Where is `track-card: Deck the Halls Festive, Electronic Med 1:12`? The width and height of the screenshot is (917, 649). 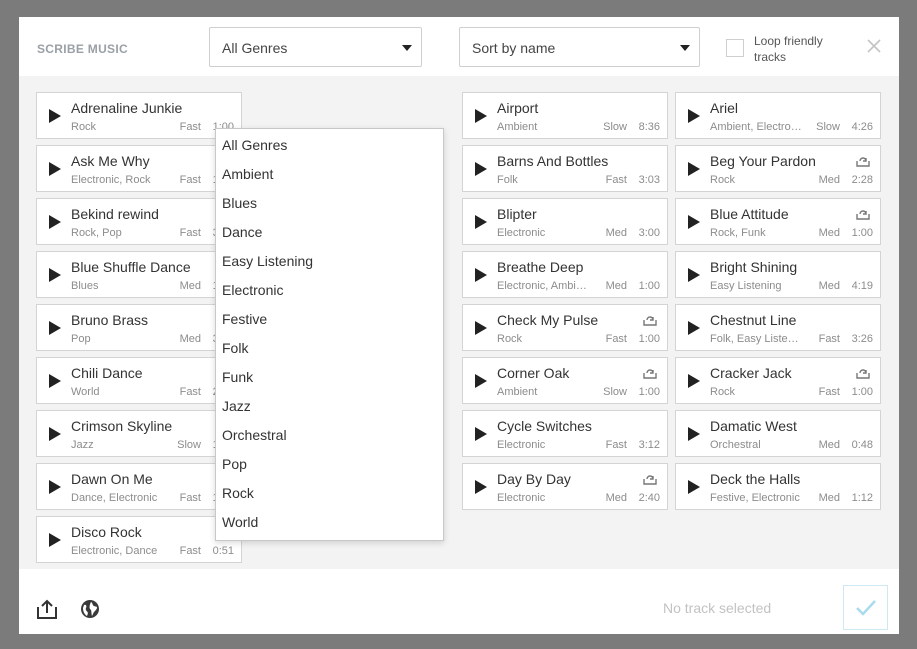
track-card: Deck the Halls Festive, Electronic Med 1:12 is located at coordinates (778, 486).